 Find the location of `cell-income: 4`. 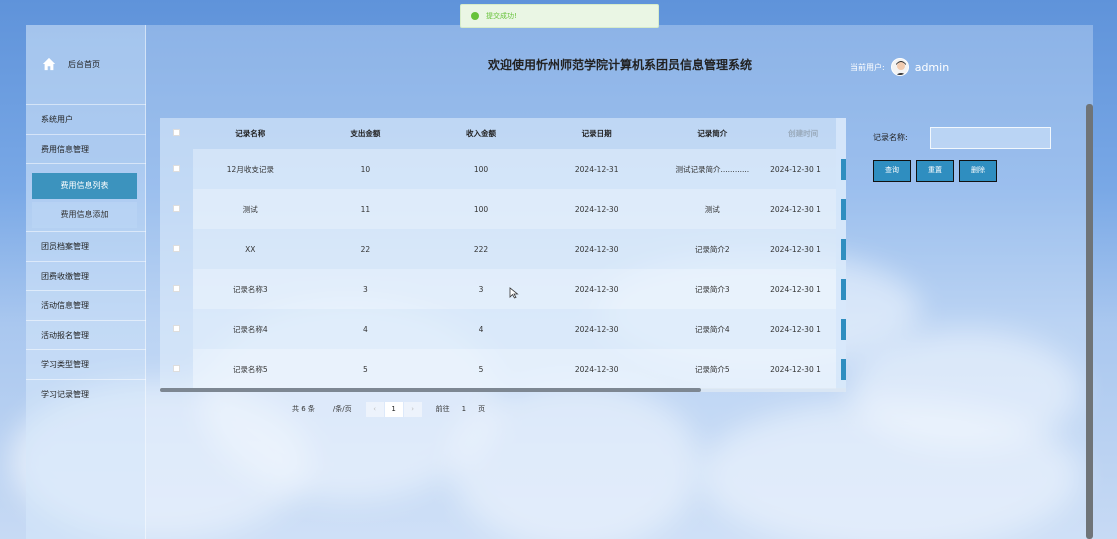

cell-income: 4 is located at coordinates (481, 329).